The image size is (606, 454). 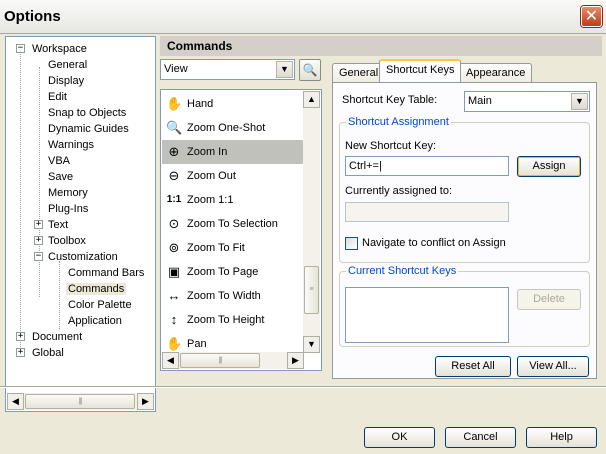 What do you see at coordinates (71, 145) in the screenshot?
I see `tree-item-warnings: Warnings` at bounding box center [71, 145].